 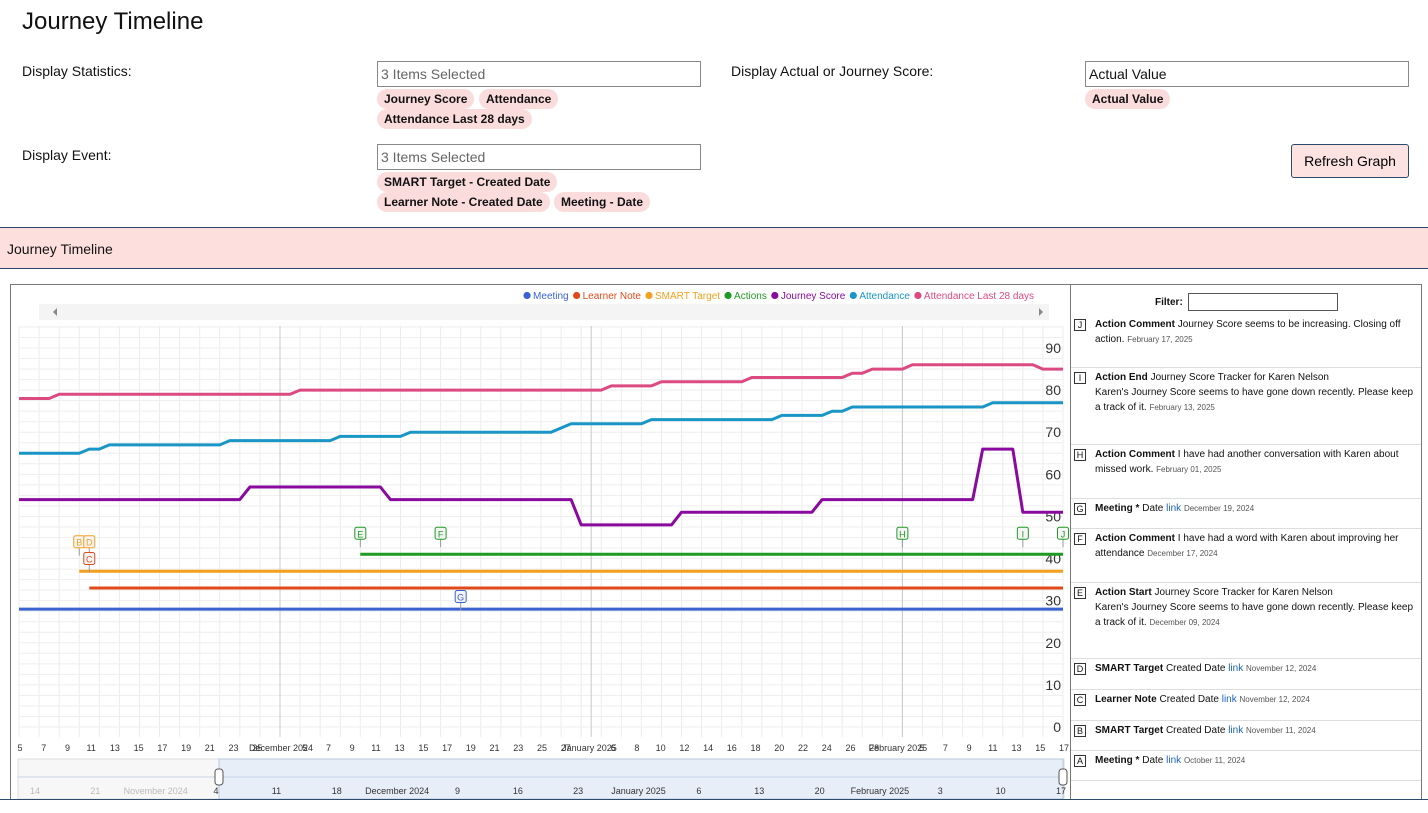 What do you see at coordinates (1063, 534) in the screenshot?
I see `flag-label: J` at bounding box center [1063, 534].